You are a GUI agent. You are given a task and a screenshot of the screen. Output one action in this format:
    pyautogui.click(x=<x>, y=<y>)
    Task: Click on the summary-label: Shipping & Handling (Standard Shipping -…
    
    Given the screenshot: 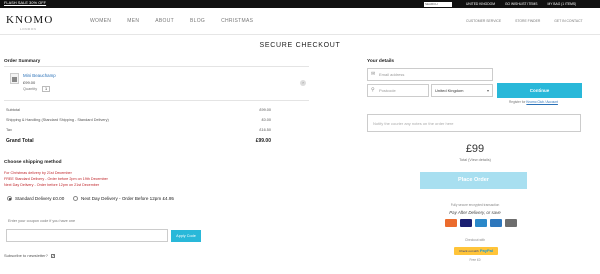 What is the action you would take?
    pyautogui.click(x=57, y=120)
    